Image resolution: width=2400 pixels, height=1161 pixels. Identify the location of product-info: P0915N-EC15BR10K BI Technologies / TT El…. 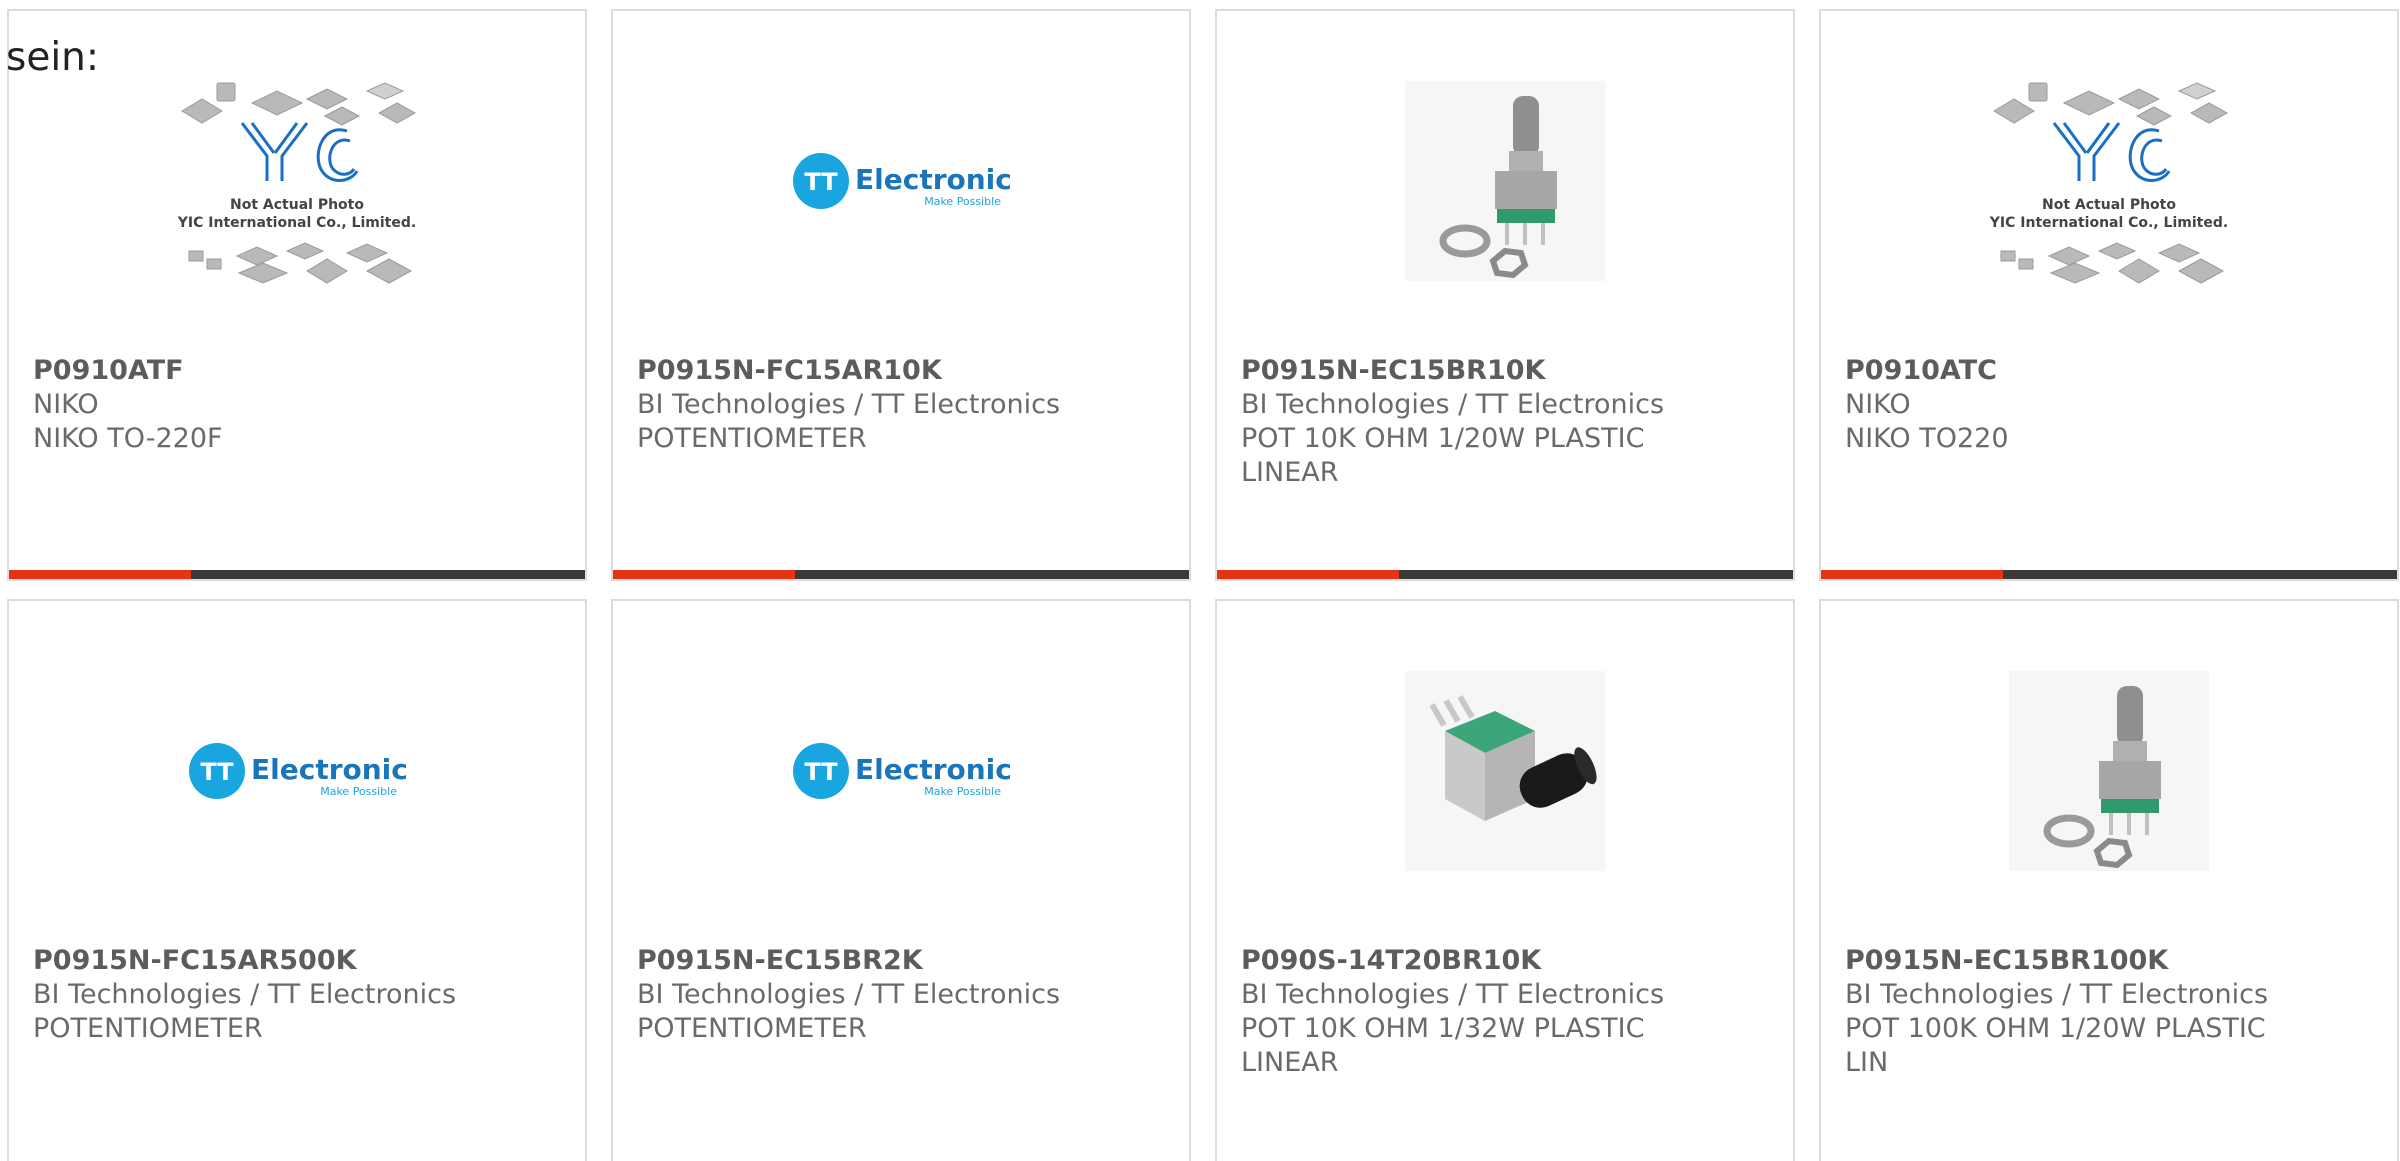
(1505, 422).